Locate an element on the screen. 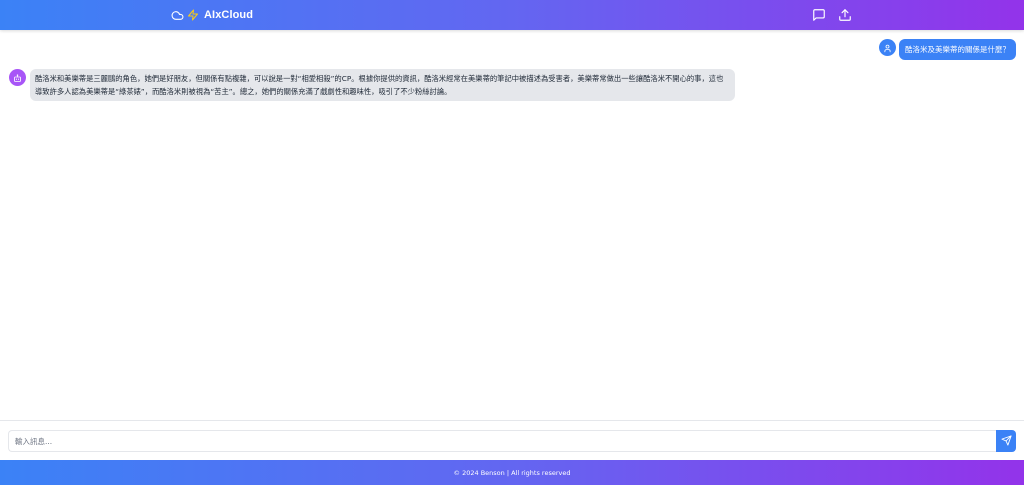  user-icon is located at coordinates (887, 47).